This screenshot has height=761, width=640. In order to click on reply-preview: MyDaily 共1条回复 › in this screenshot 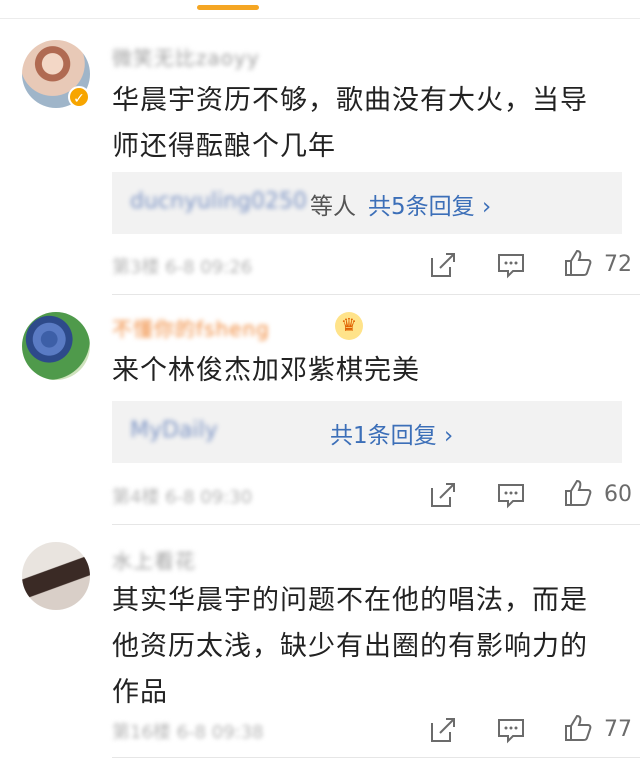, I will do `click(367, 432)`.